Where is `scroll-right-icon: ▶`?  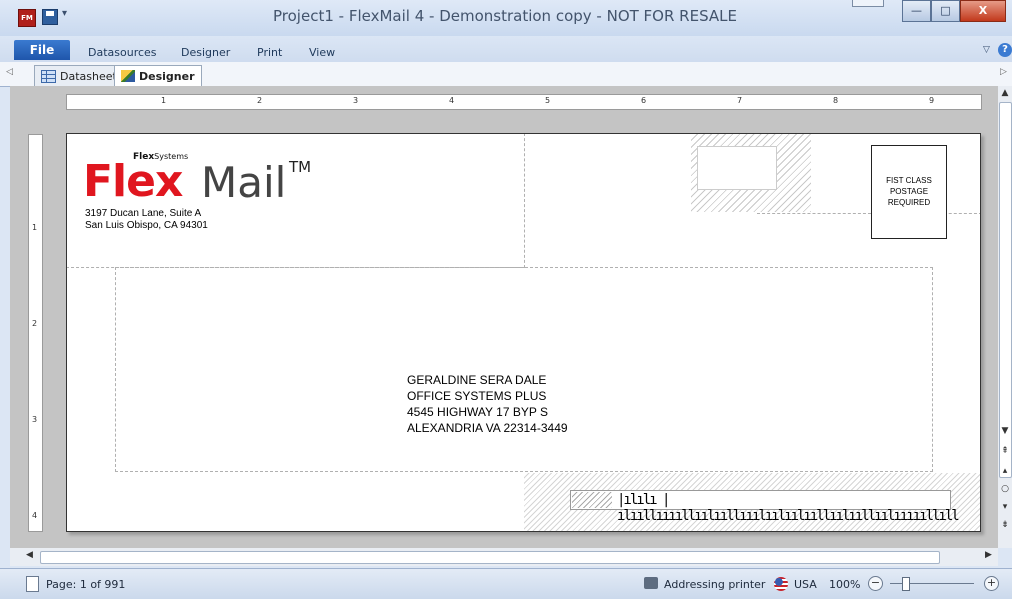 scroll-right-icon: ▶ is located at coordinates (988, 555).